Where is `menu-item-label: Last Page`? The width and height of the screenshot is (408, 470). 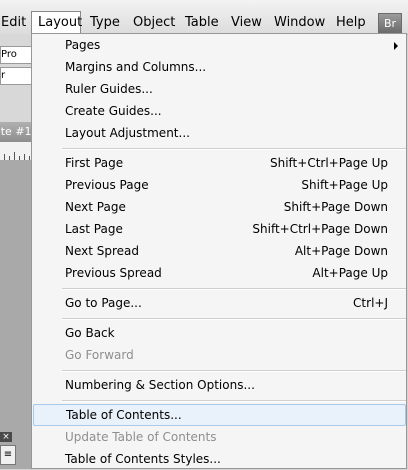 menu-item-label: Last Page is located at coordinates (94, 229).